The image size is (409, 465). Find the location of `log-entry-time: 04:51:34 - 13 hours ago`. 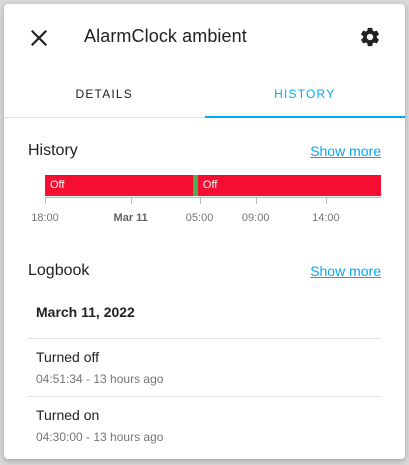

log-entry-time: 04:51:34 - 13 hours ago is located at coordinates (100, 379).